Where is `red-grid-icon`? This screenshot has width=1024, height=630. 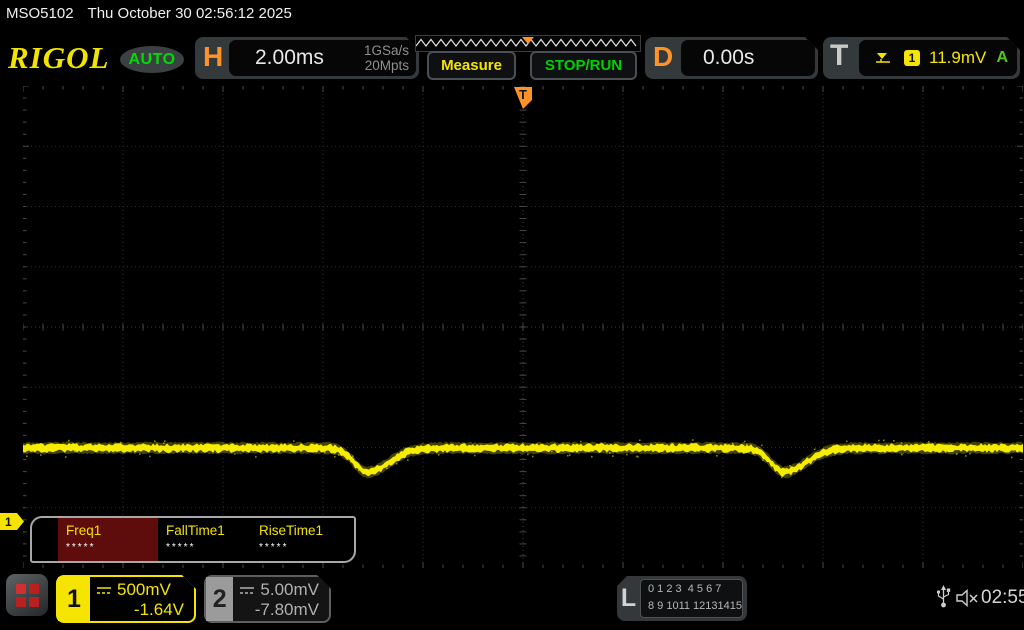
red-grid-icon is located at coordinates (27, 595).